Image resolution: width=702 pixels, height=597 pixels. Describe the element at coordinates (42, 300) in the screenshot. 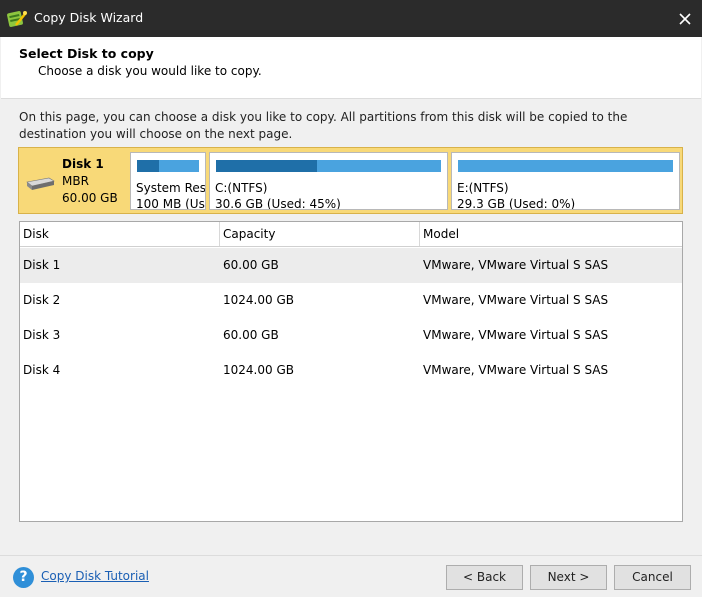

I see `cell-disk: Disk 2` at that location.